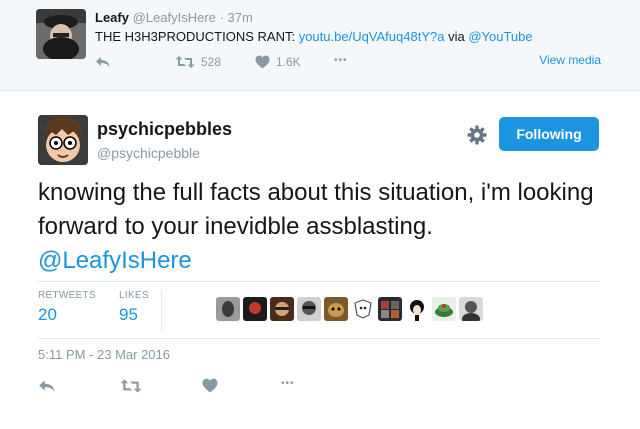  What do you see at coordinates (134, 295) in the screenshot?
I see `likes-label: LIKES` at bounding box center [134, 295].